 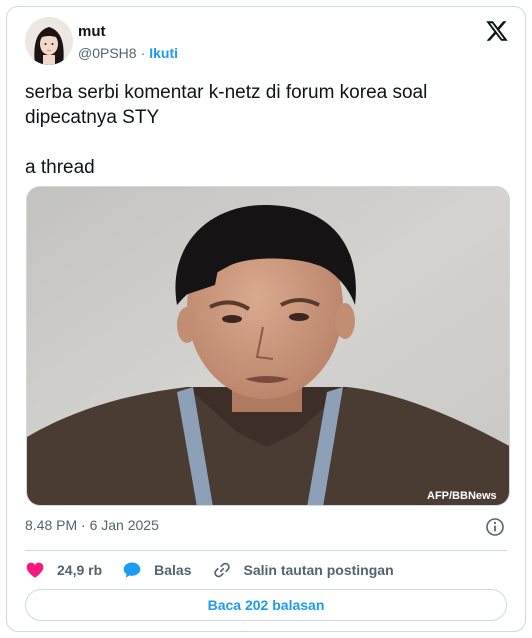 I want to click on tweet-timestamp: 8.48 PM · 6 Jan 2025, so click(x=92, y=525).